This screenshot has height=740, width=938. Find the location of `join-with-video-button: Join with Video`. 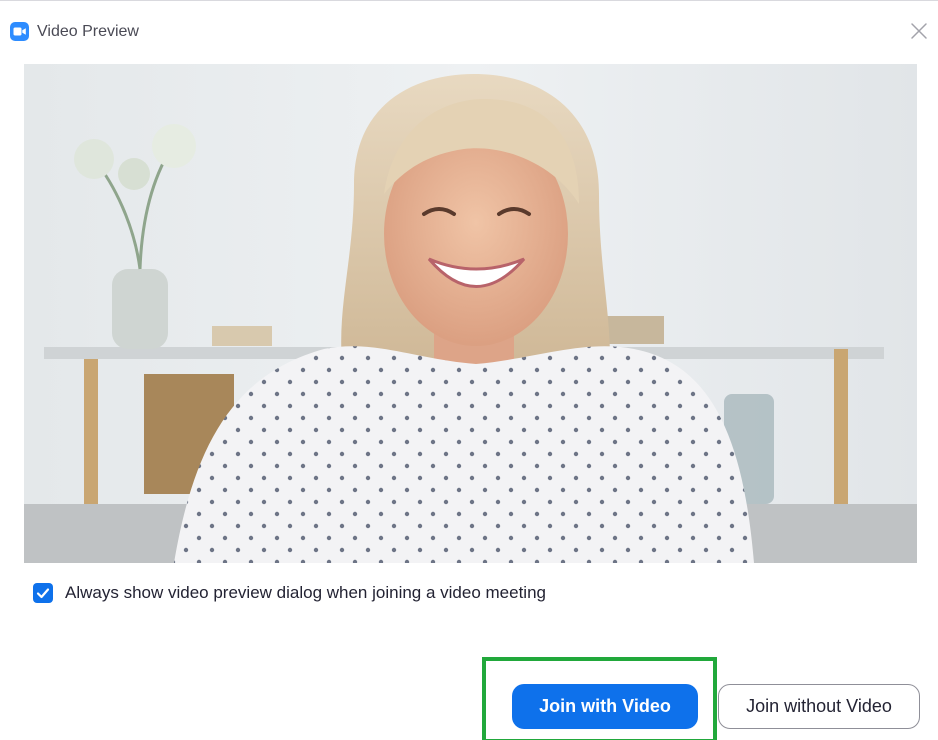

join-with-video-button: Join with Video is located at coordinates (605, 706).